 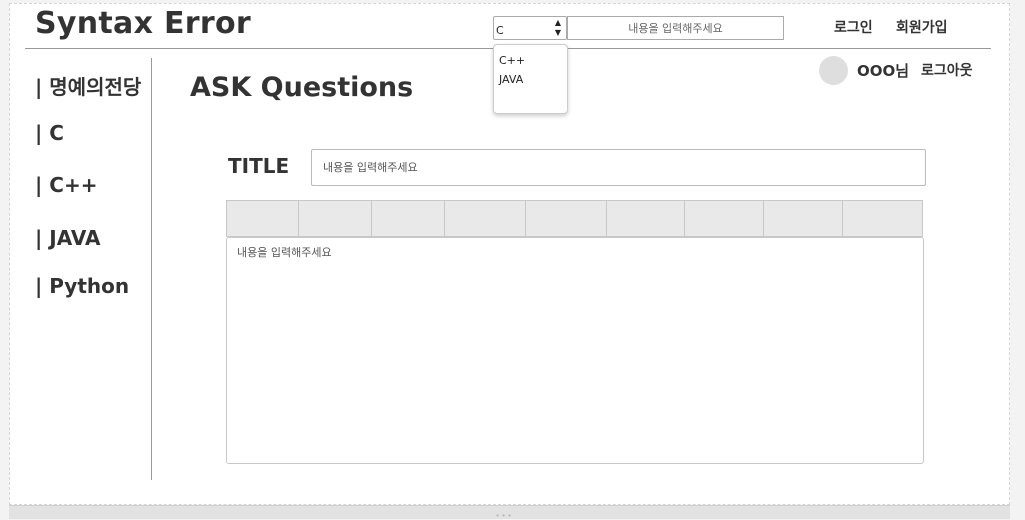 I want to click on title-input: 내용을 입력해주세요, so click(x=618, y=167).